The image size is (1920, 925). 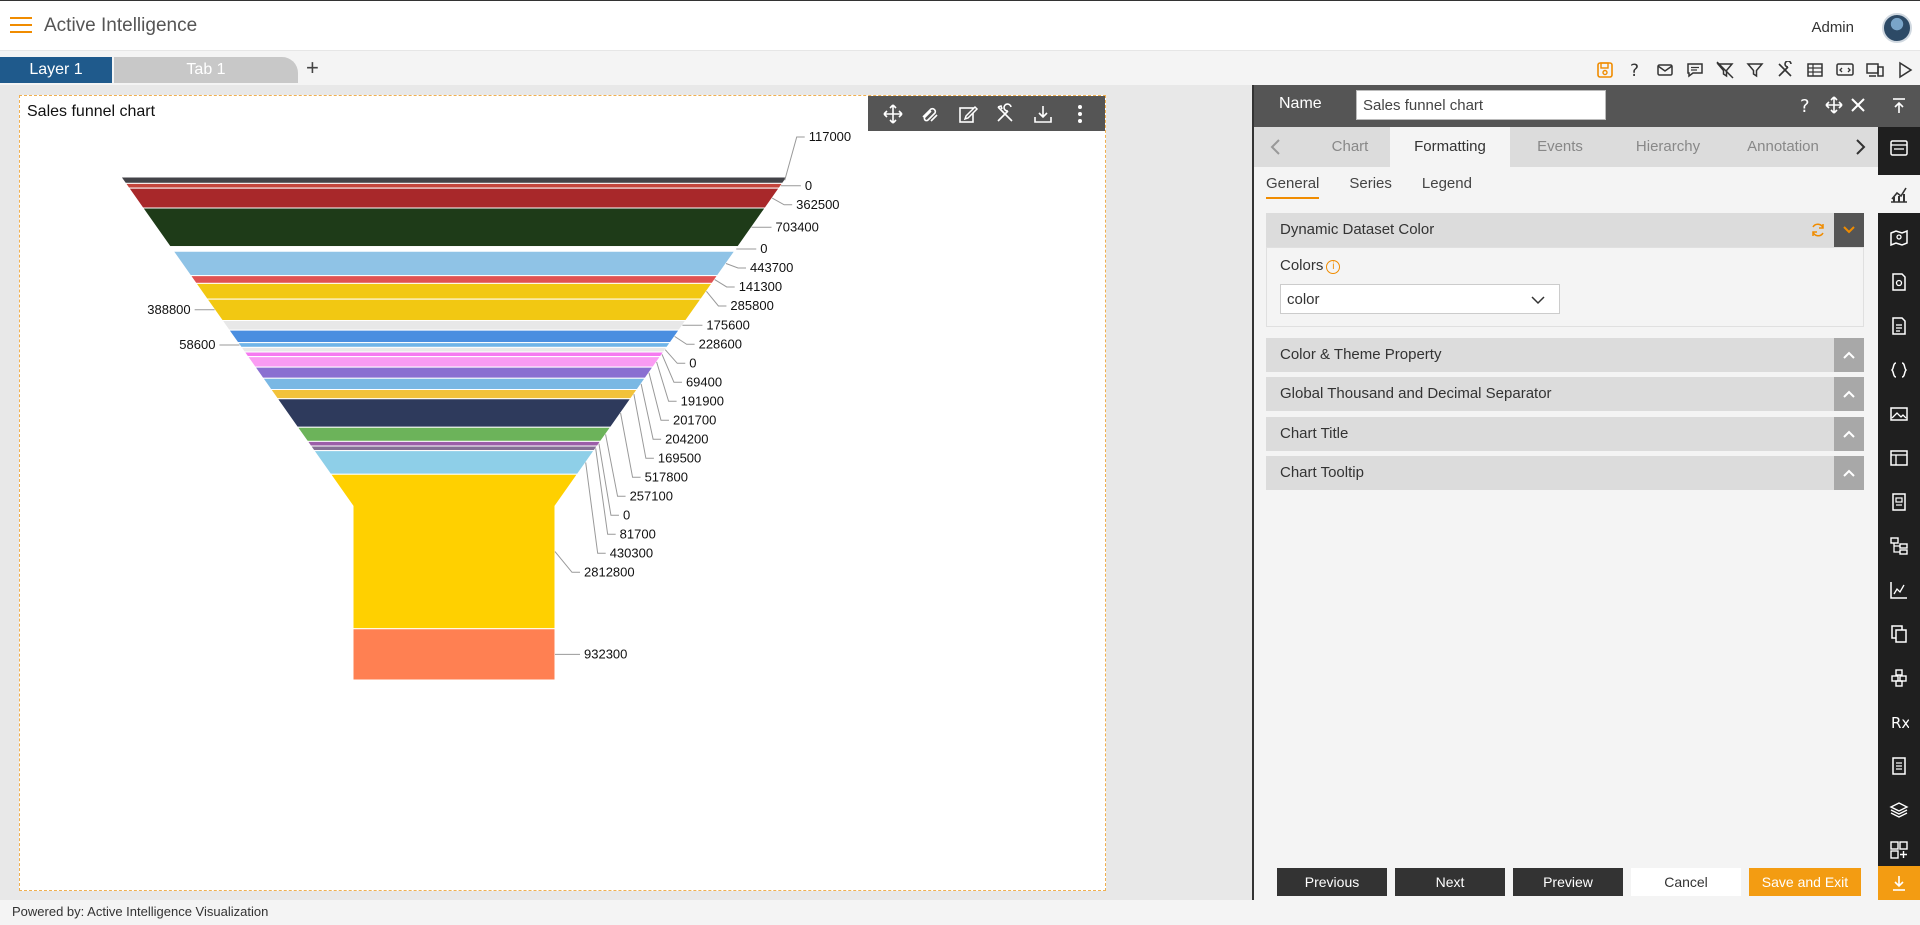 I want to click on embed-icon, so click(x=1845, y=70).